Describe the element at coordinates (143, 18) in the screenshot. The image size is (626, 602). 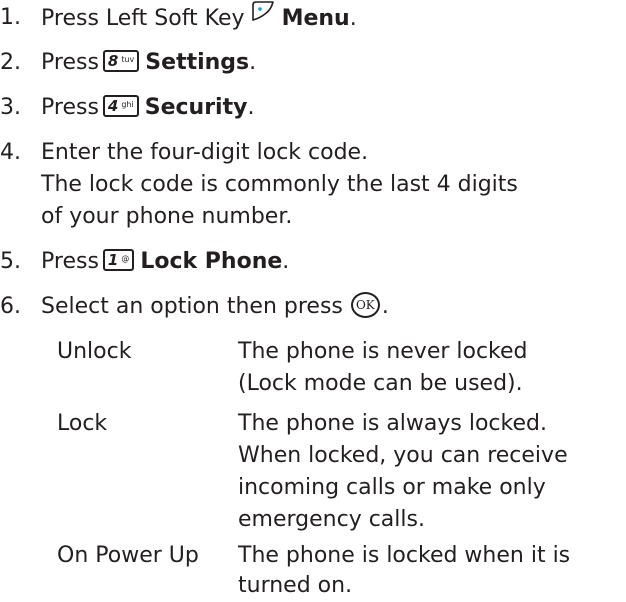
I see `step-prefix: Press Left Soft Key` at that location.